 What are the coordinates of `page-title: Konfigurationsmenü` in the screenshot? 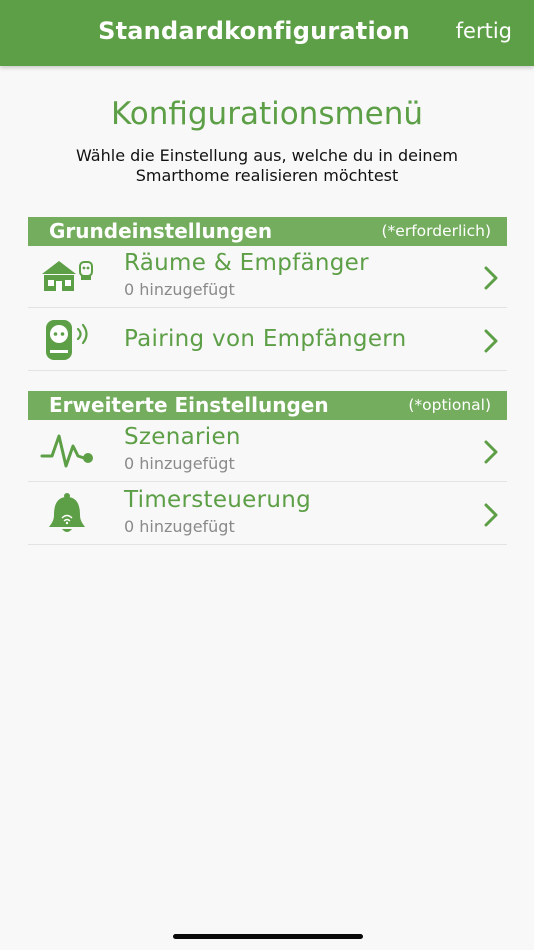 It's located at (267, 114).